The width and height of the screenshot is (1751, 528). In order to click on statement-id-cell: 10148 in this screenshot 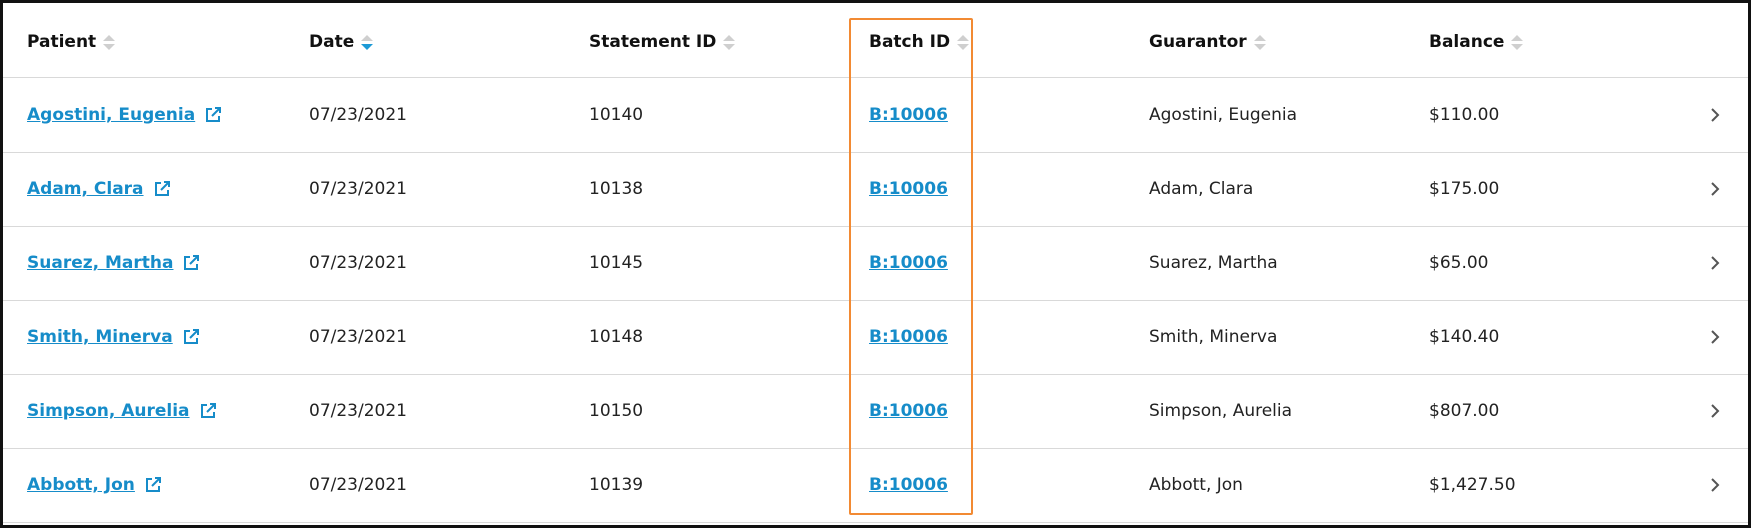, I will do `click(616, 337)`.